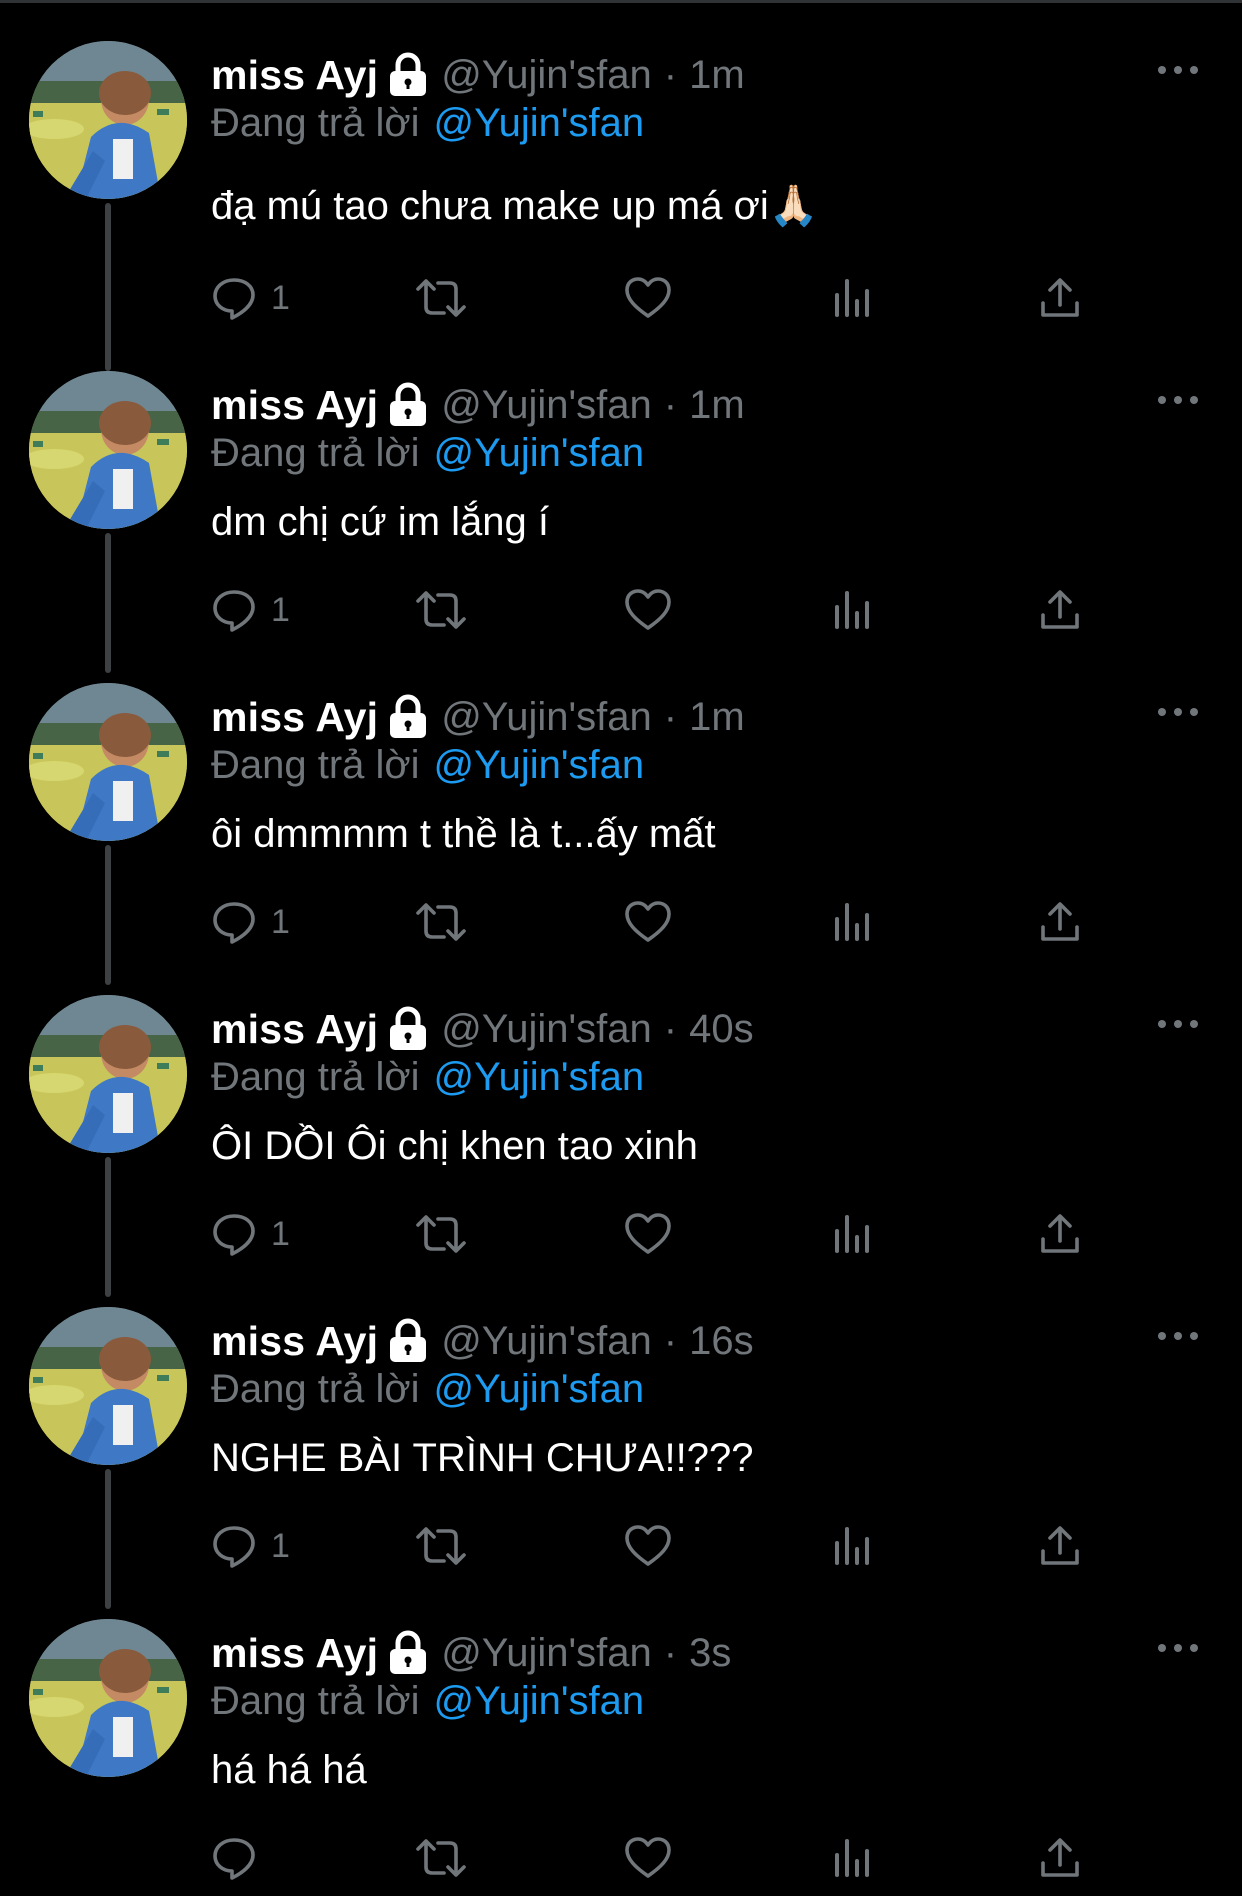 This screenshot has height=1896, width=1242. What do you see at coordinates (721, 1341) in the screenshot?
I see `timestamp: 16s` at bounding box center [721, 1341].